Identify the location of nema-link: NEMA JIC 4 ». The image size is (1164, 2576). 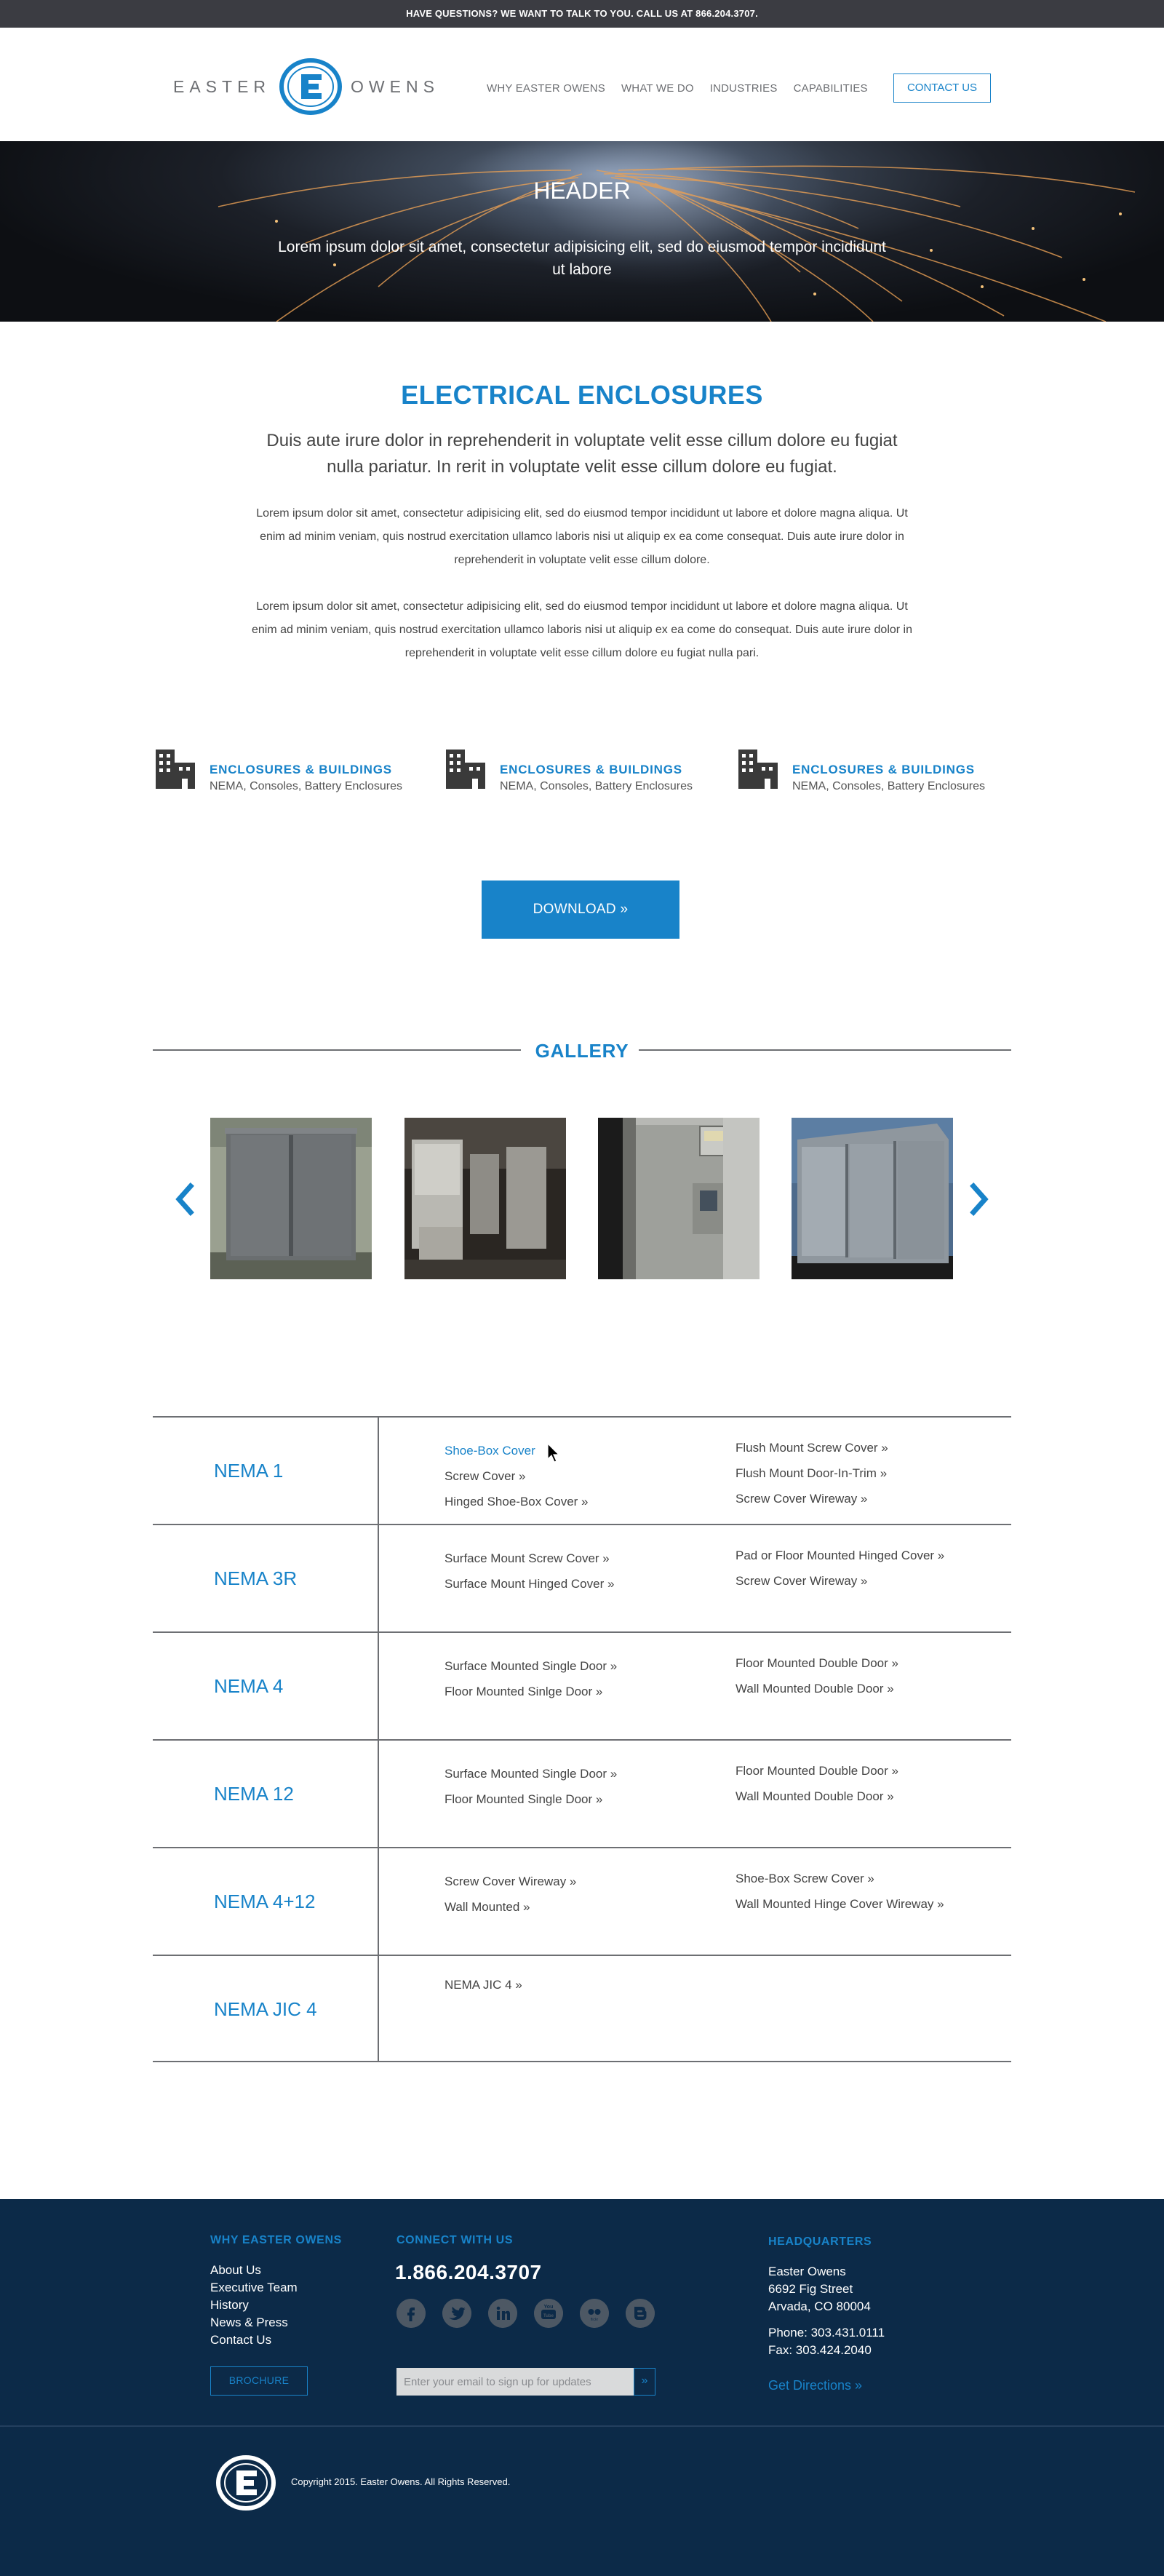
(484, 1985).